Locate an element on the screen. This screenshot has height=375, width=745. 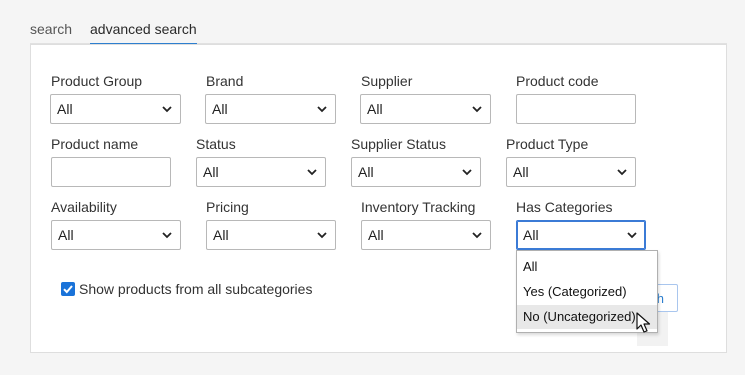
product-group-value: All is located at coordinates (65, 109).